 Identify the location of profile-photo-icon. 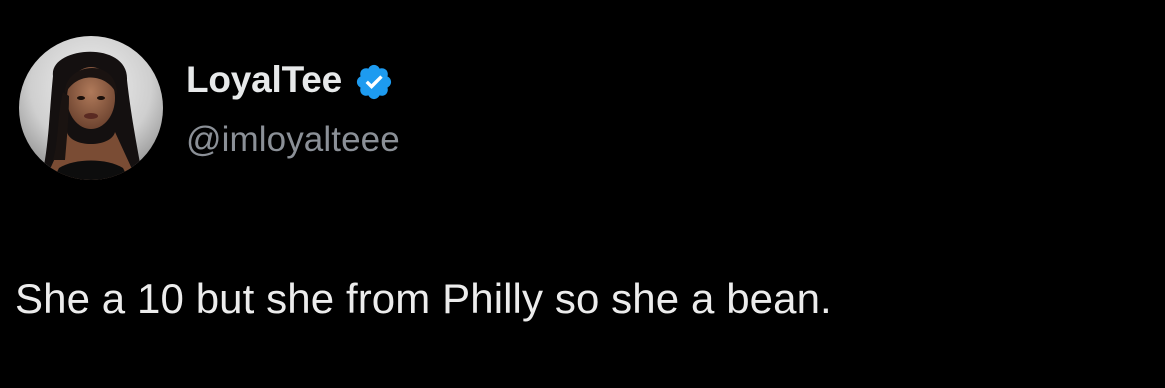
(91, 108).